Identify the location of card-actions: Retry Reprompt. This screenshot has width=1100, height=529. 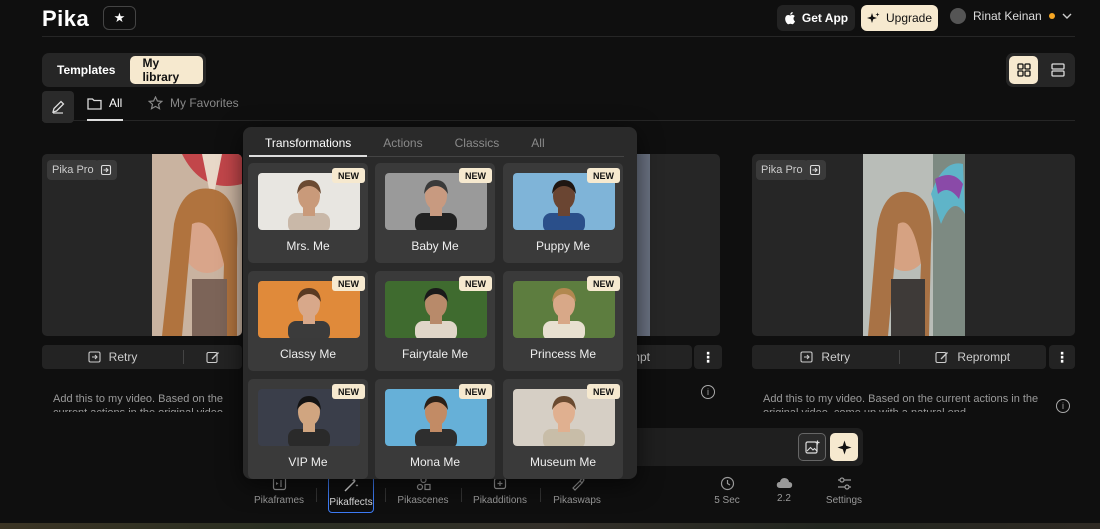
(899, 357).